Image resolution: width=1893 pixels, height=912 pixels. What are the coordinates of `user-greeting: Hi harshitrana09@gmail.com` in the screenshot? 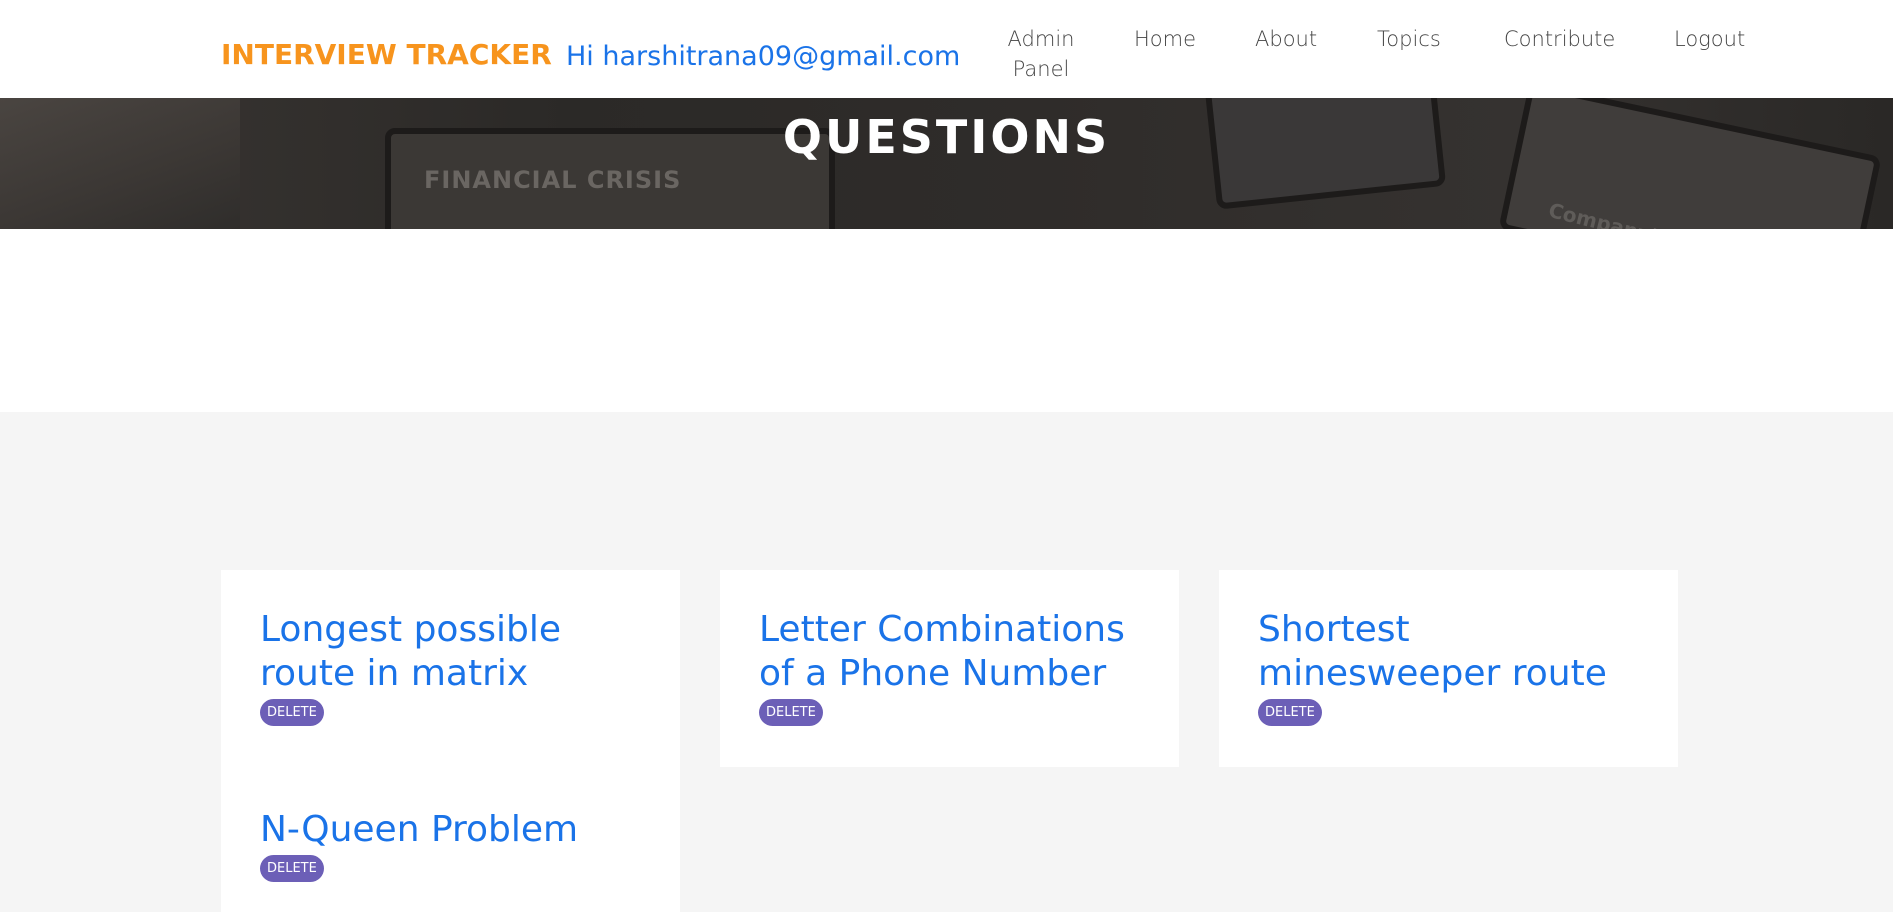 It's located at (763, 56).